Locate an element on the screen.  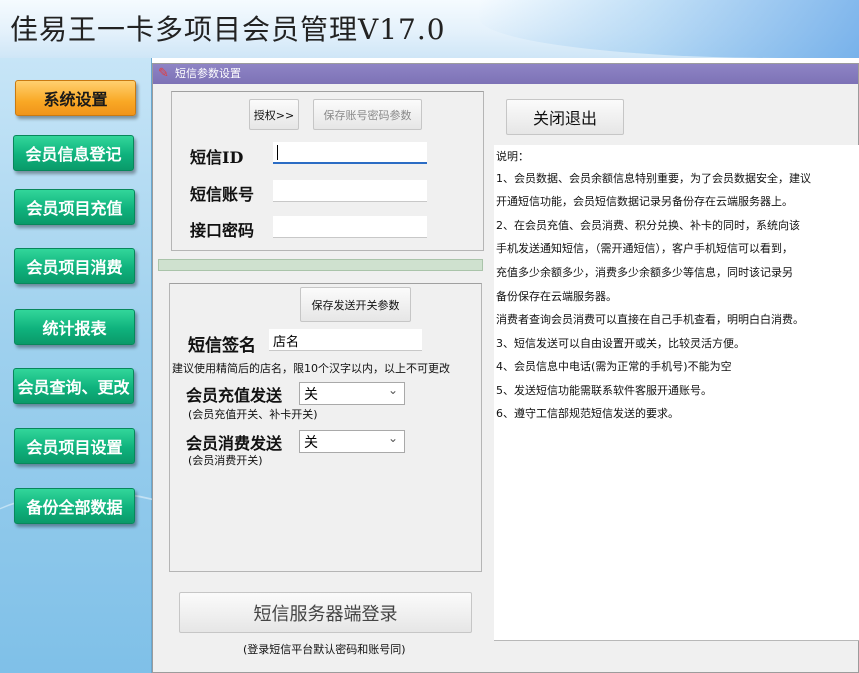
app-title: 佳易王一卡多项目会员管理V17.0 is located at coordinates (228, 29).